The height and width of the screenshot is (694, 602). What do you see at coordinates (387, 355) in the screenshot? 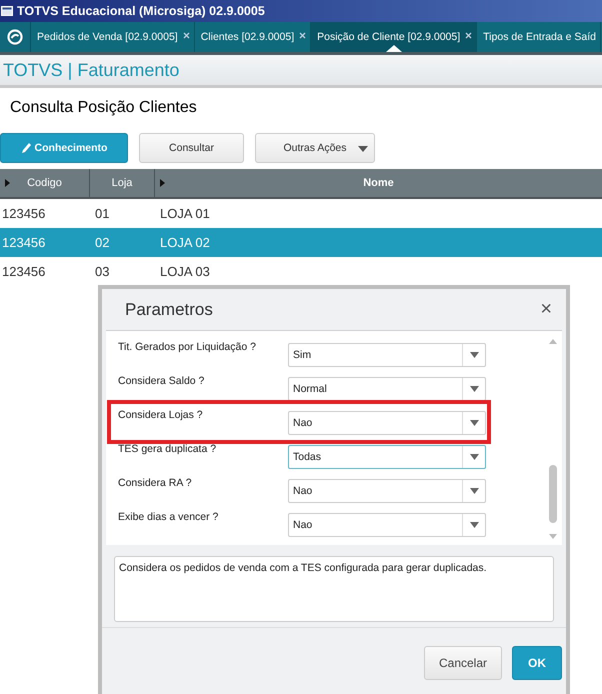
I see `dropdown: Sim` at bounding box center [387, 355].